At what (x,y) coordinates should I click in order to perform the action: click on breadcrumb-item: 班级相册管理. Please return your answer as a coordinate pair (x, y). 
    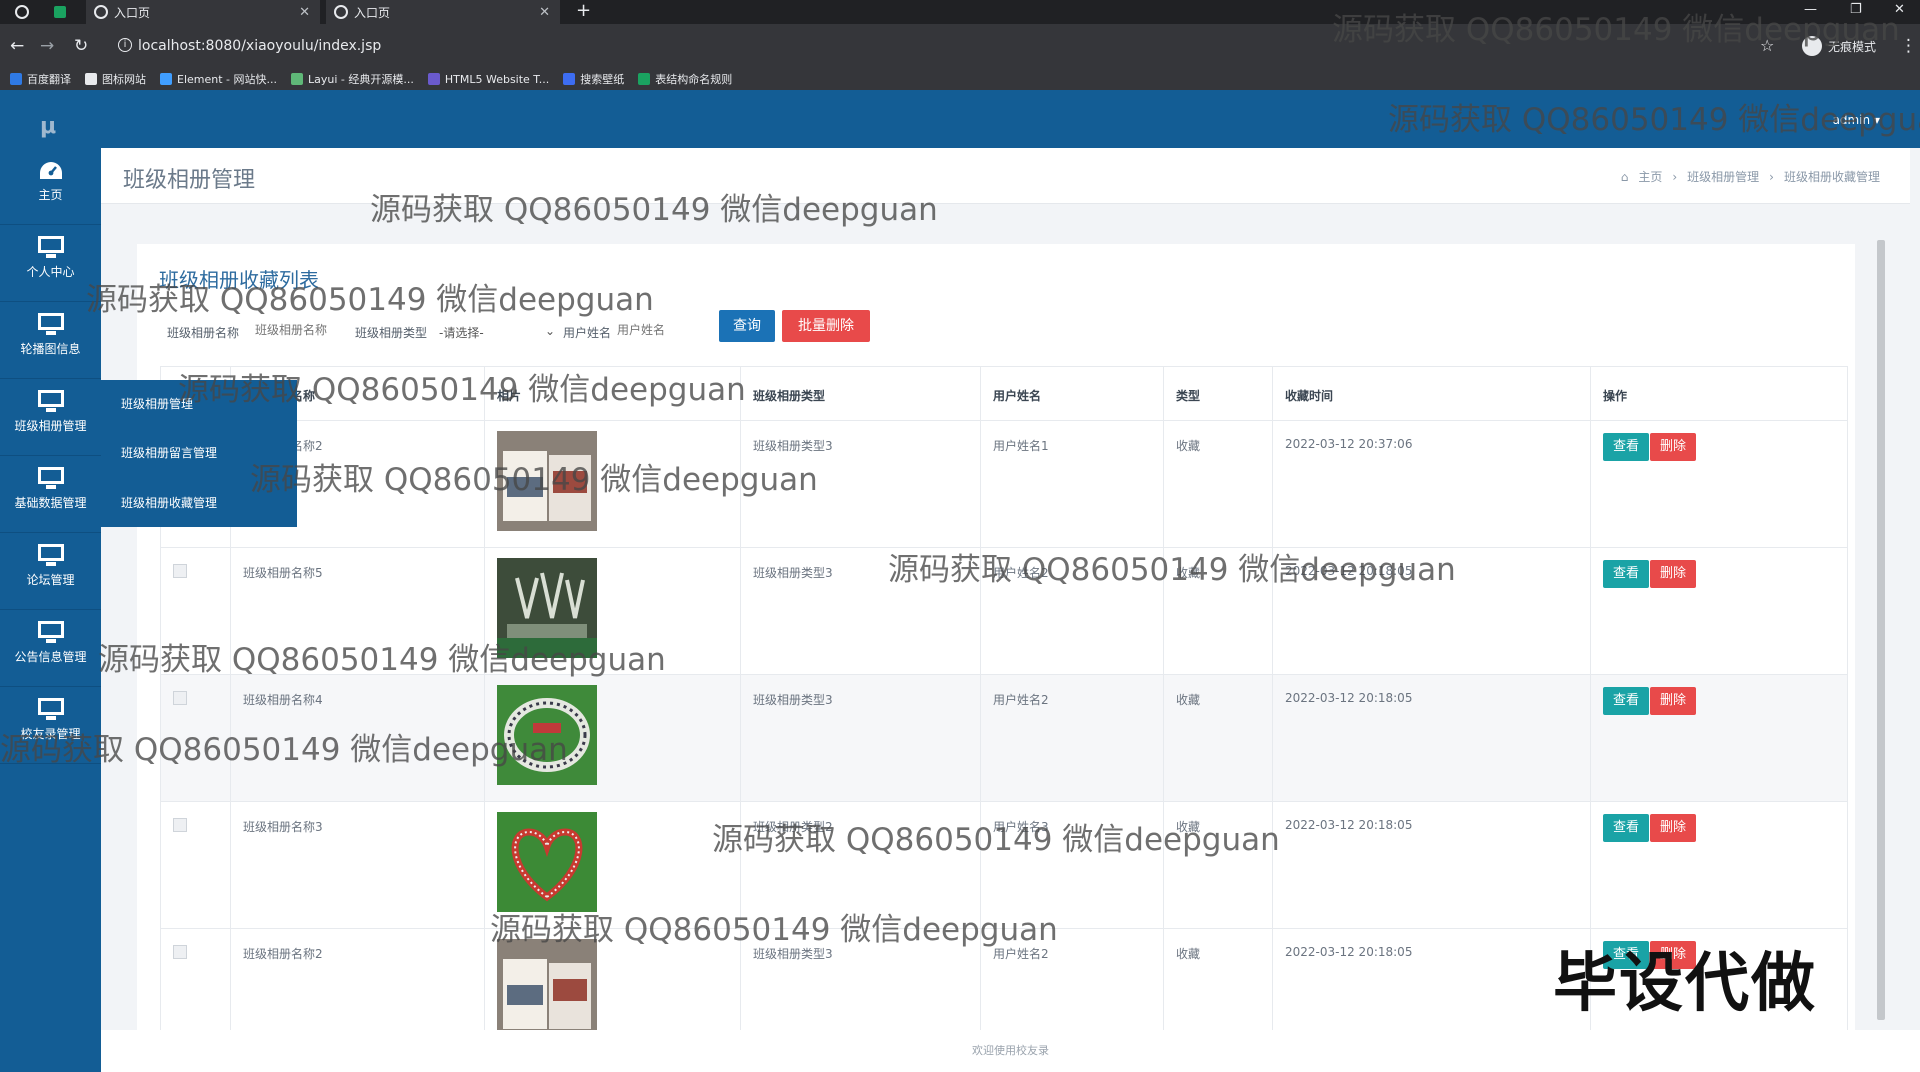
    Looking at the image, I should click on (1723, 176).